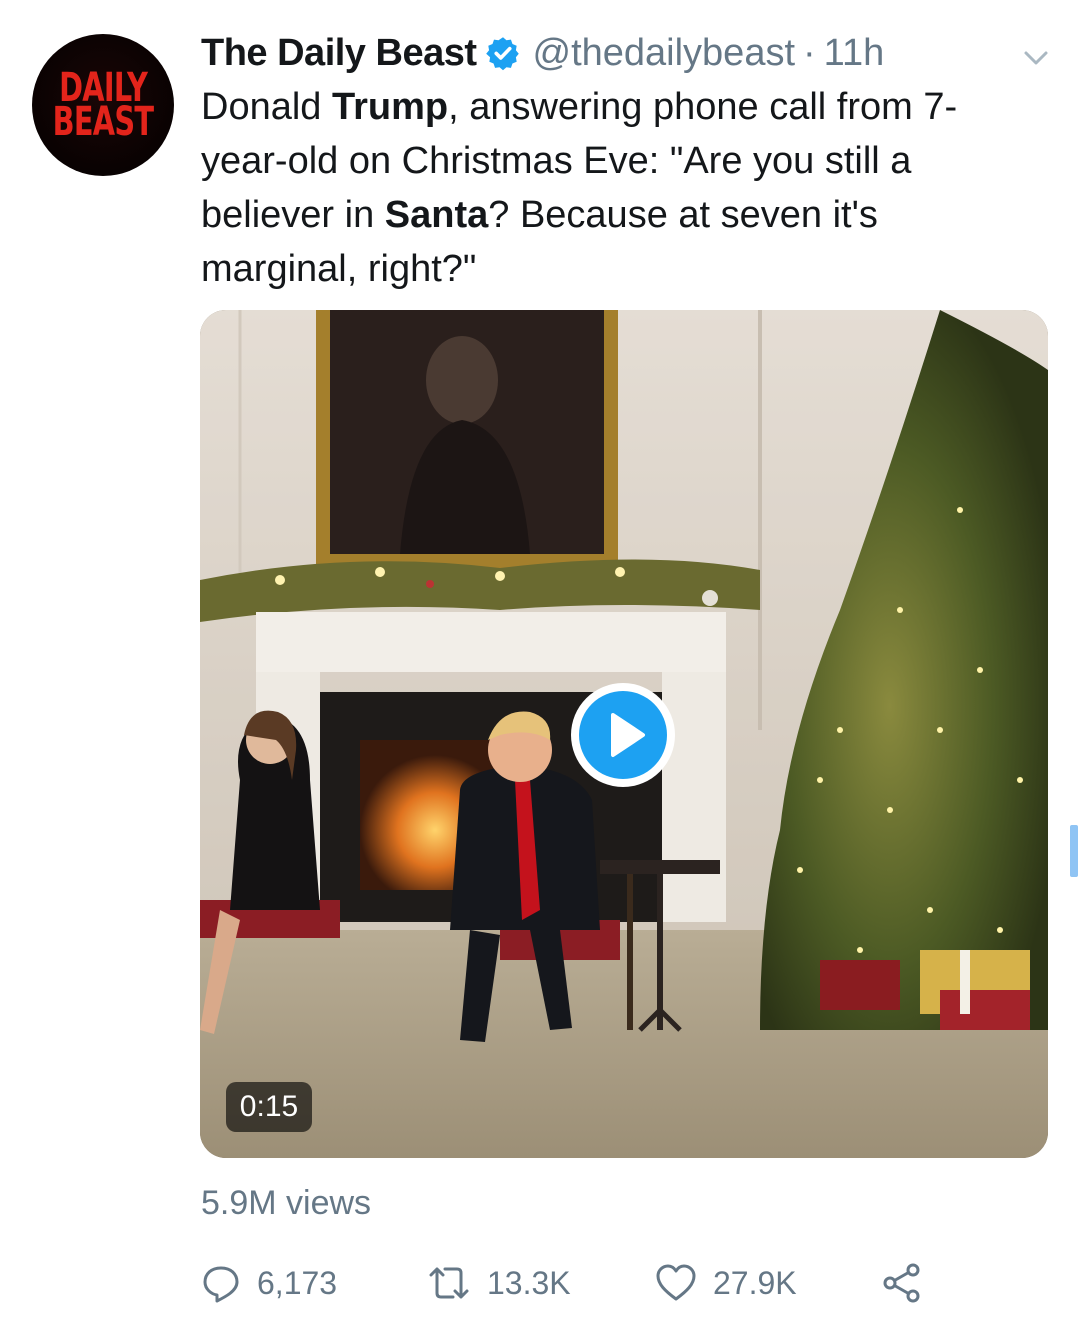 This screenshot has height=1320, width=1080. Describe the element at coordinates (221, 1284) in the screenshot. I see `reply-icon` at that location.